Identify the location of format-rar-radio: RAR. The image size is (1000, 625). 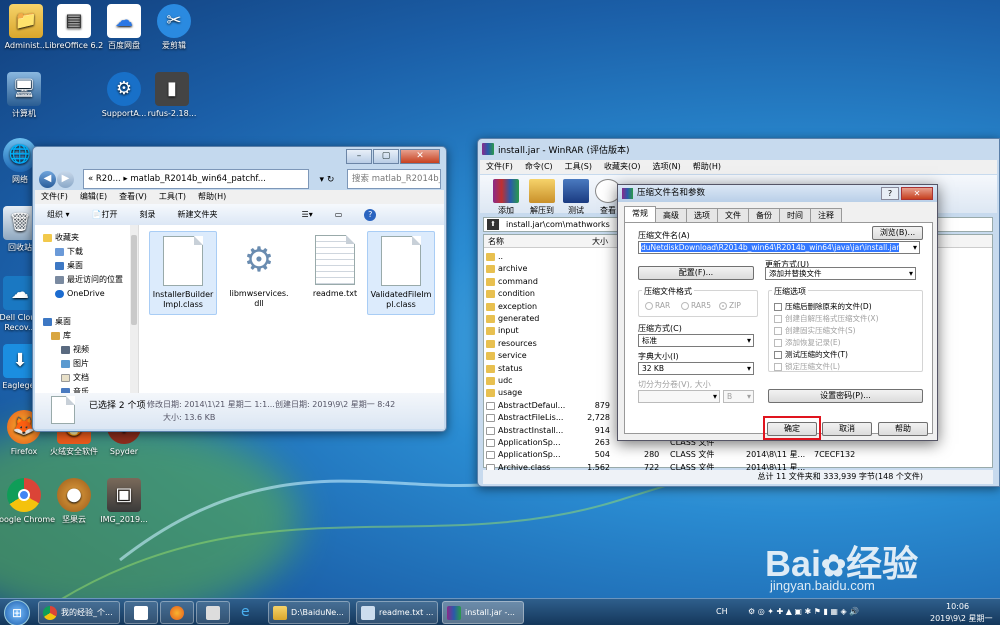
(657, 305).